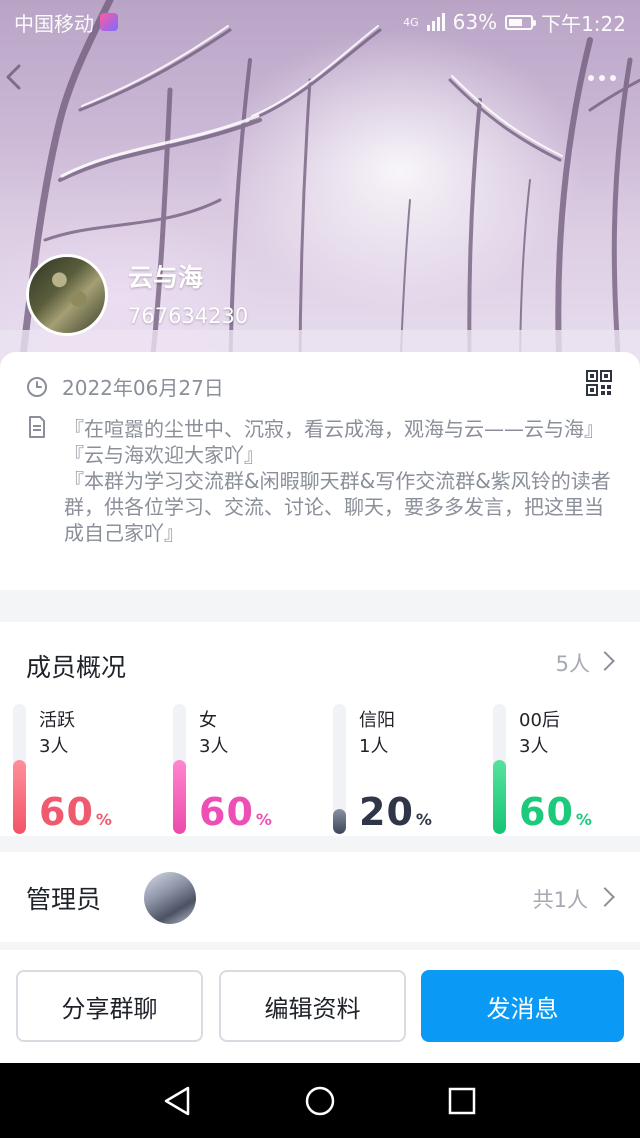  What do you see at coordinates (320, 22) in the screenshot?
I see `status-bar: 中国移动 4G 63% 下午1:22` at bounding box center [320, 22].